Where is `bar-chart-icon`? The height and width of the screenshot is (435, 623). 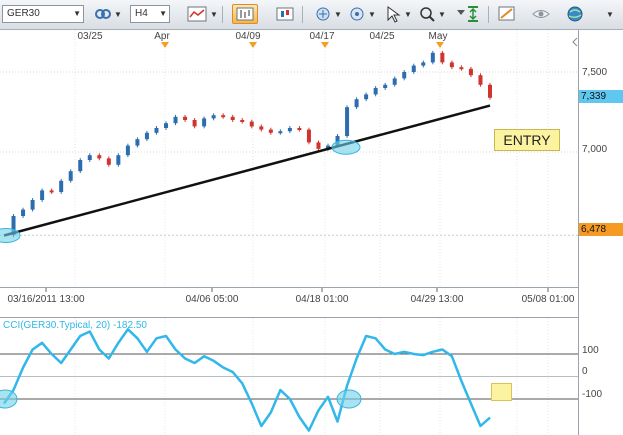
bar-chart-icon is located at coordinates (245, 14).